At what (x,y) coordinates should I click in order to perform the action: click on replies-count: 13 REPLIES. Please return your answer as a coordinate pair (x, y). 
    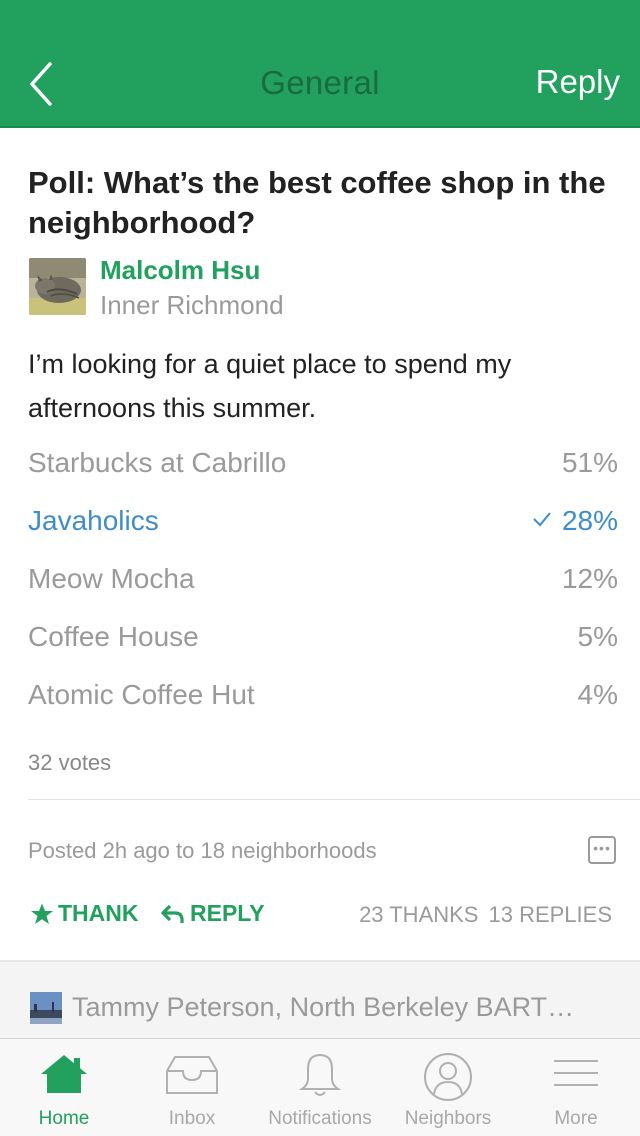
    Looking at the image, I should click on (550, 914).